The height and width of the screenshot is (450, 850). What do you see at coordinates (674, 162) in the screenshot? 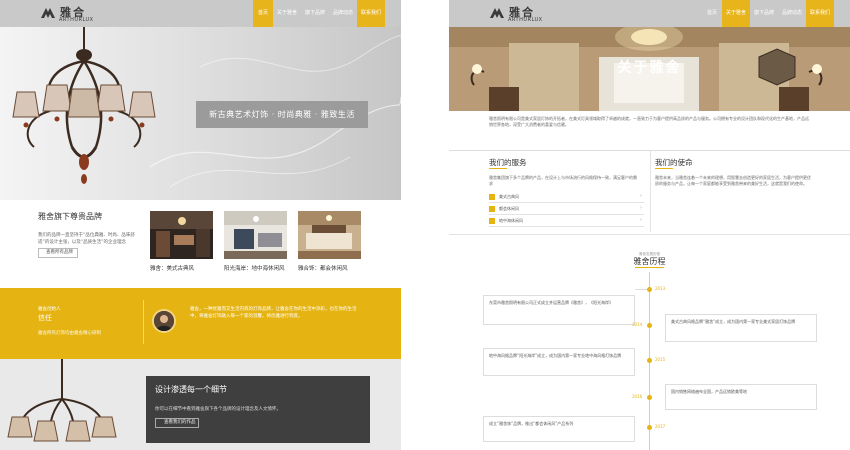
I see `mission-title: 我们的使命` at bounding box center [674, 162].